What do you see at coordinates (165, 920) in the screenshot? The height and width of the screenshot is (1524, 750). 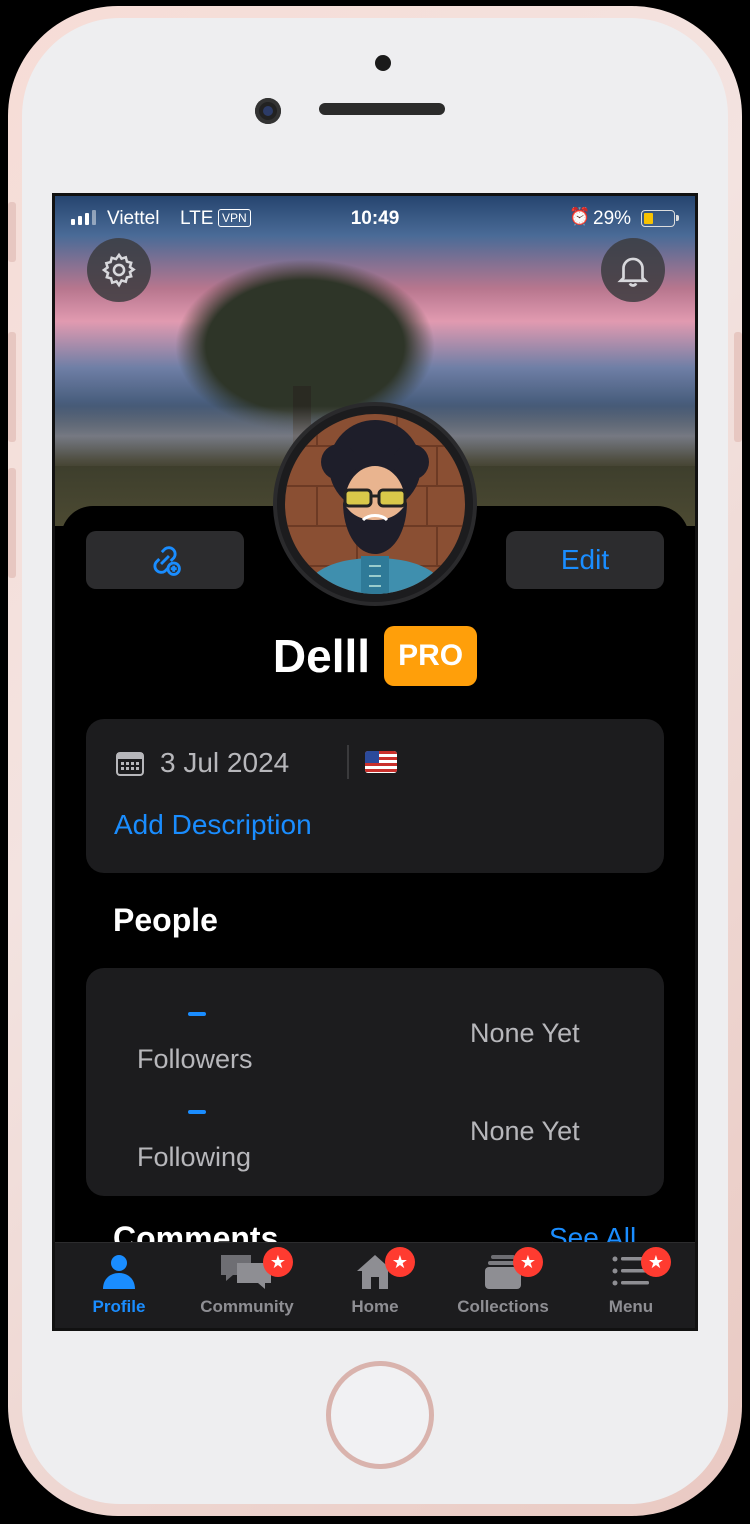 I see `people-section-title: People` at bounding box center [165, 920].